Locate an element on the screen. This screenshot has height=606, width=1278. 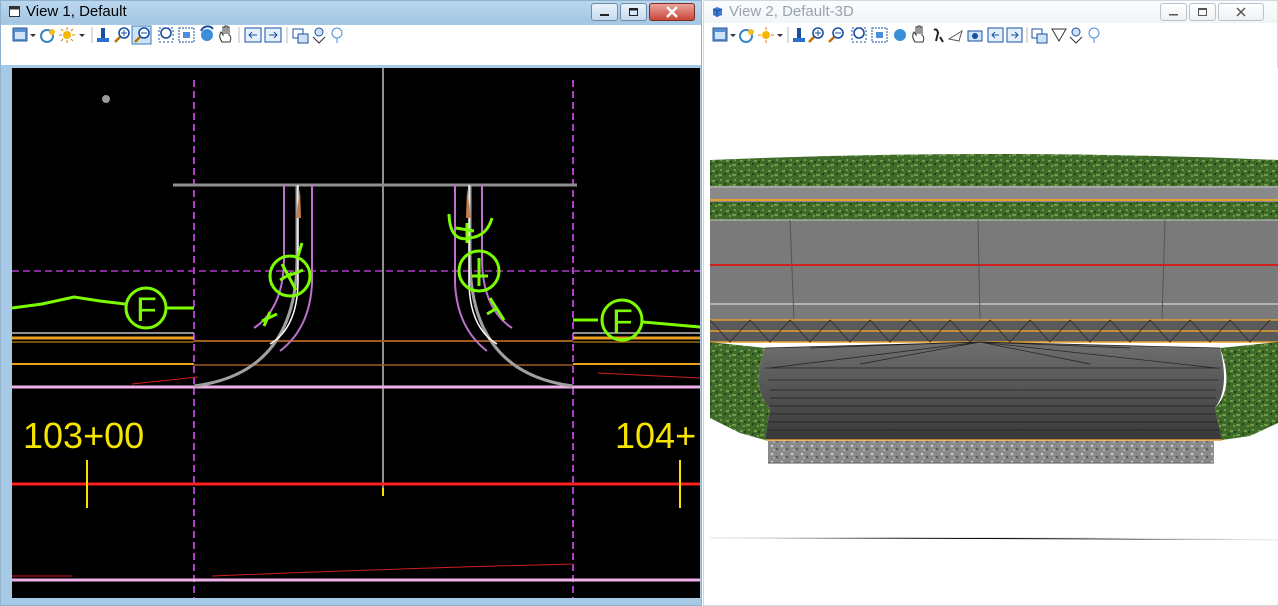
station-label-104: 104+ is located at coordinates (656, 435).